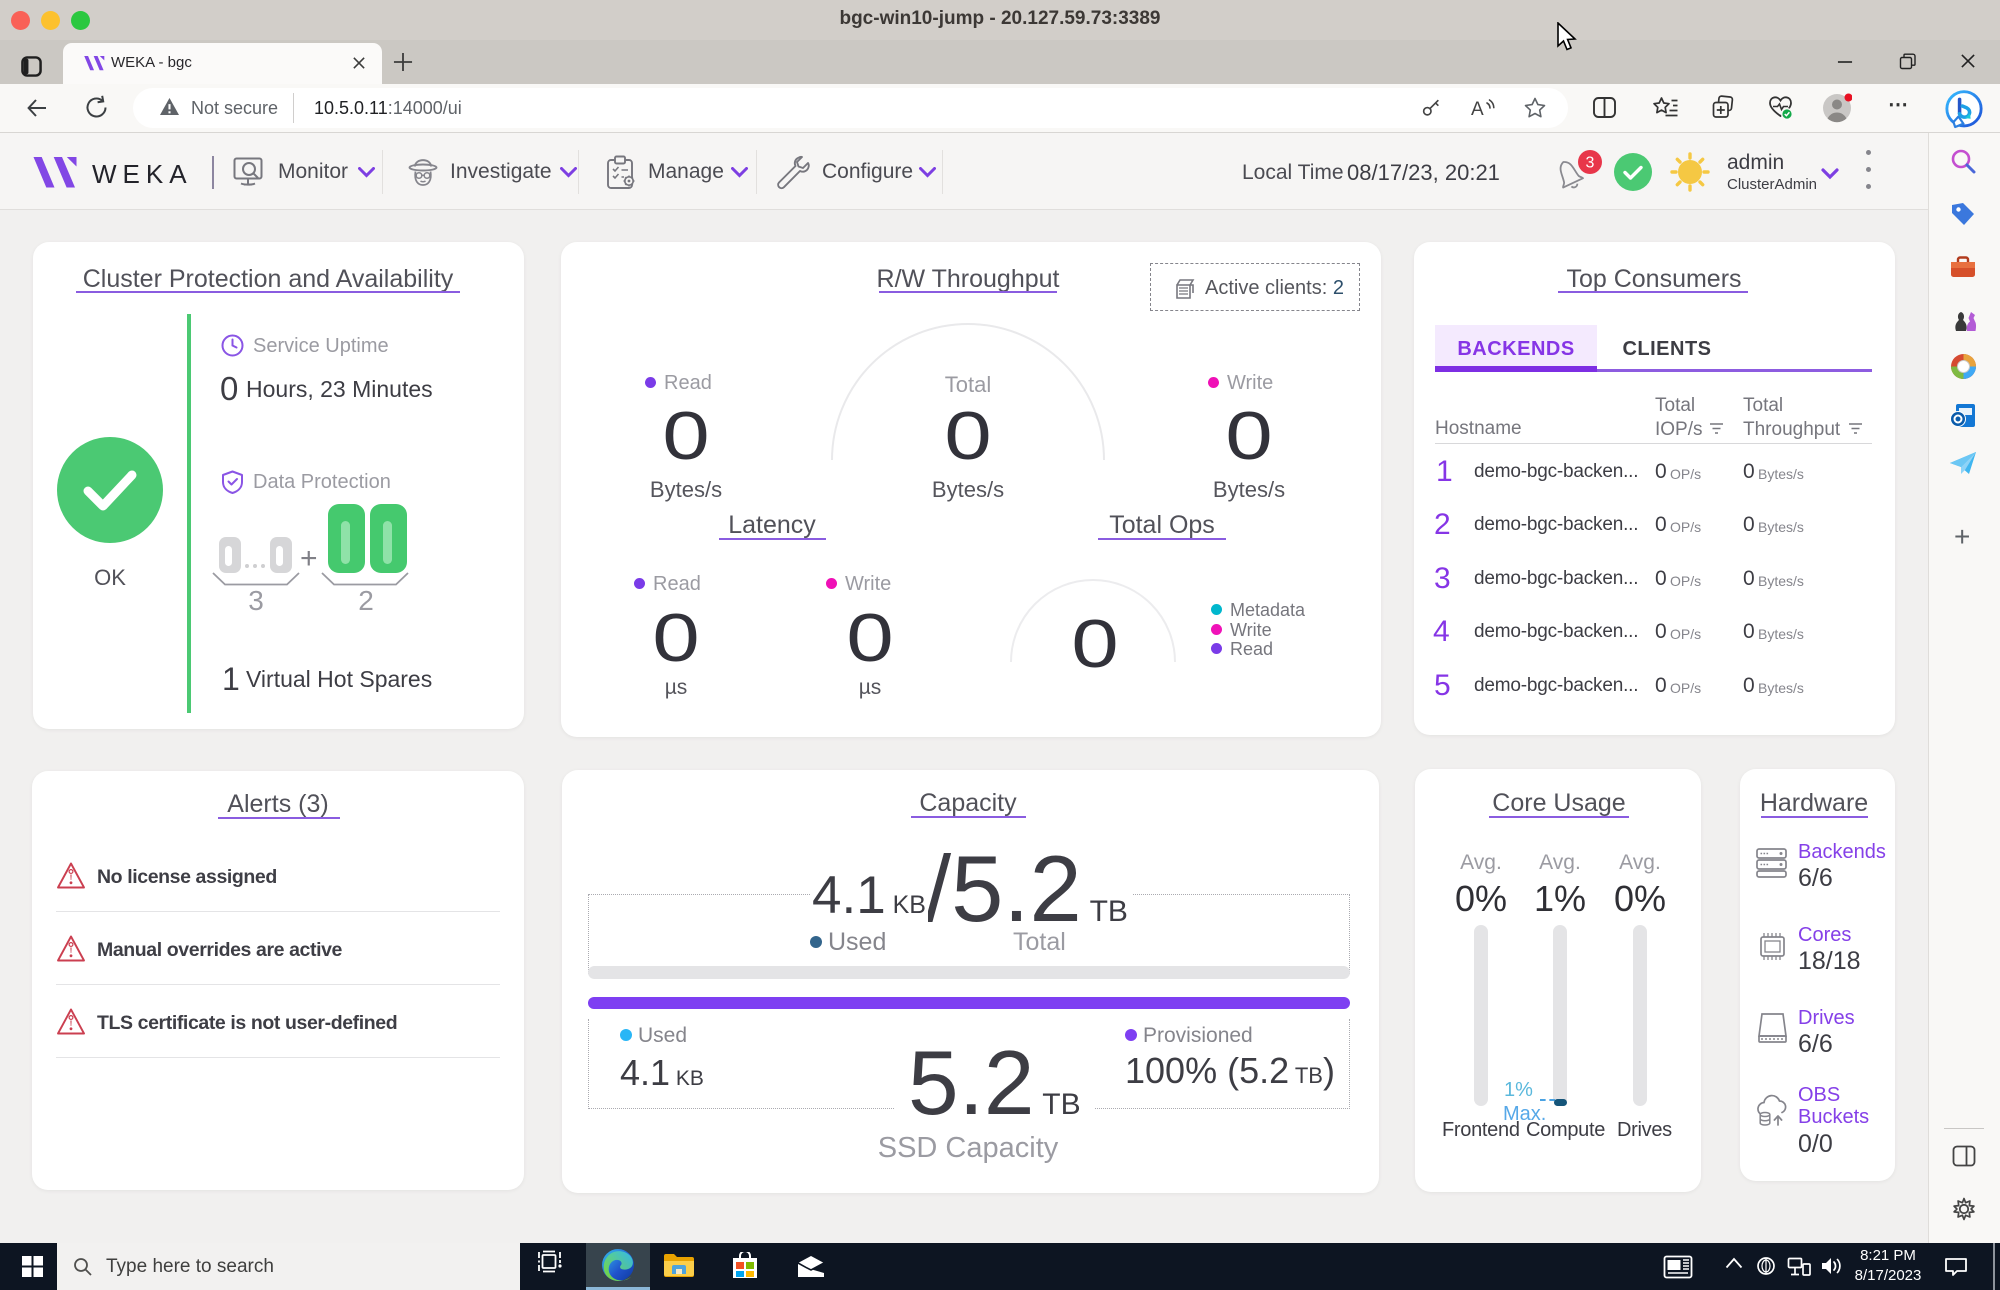 Image resolution: width=2000 pixels, height=1290 pixels. What do you see at coordinates (1477, 109) in the screenshot?
I see `svg-text: A` at bounding box center [1477, 109].